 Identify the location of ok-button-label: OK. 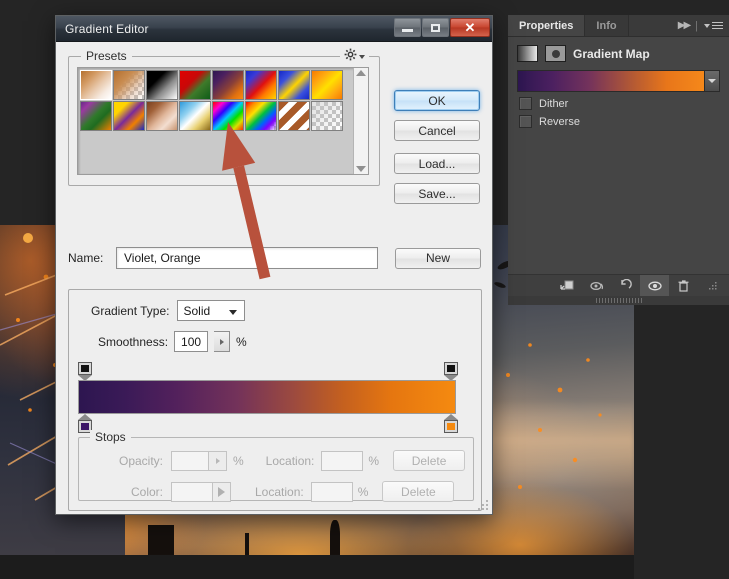
(437, 100).